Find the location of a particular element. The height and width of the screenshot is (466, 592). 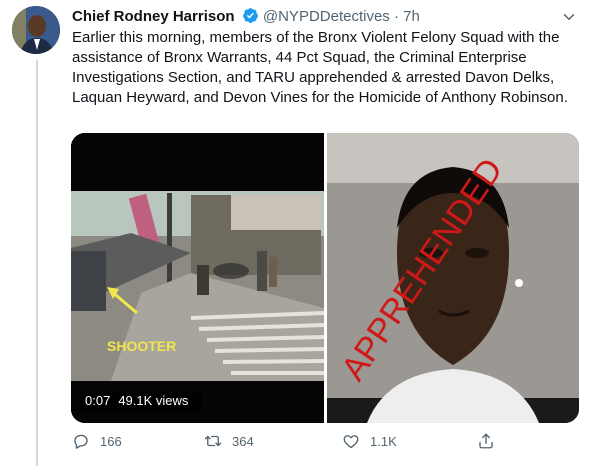

video-badge: 0:07 49.1K views is located at coordinates (141, 401).